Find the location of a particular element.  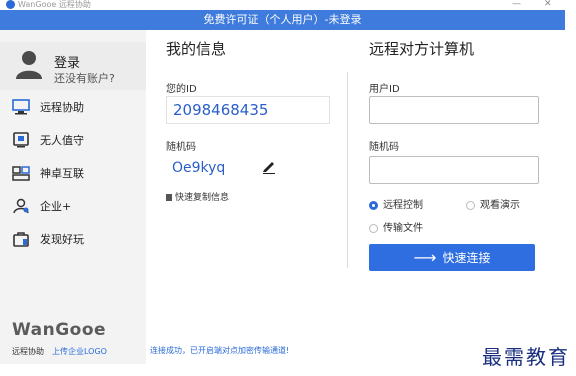

radio-watch-demo: 观看演示 is located at coordinates (493, 203).